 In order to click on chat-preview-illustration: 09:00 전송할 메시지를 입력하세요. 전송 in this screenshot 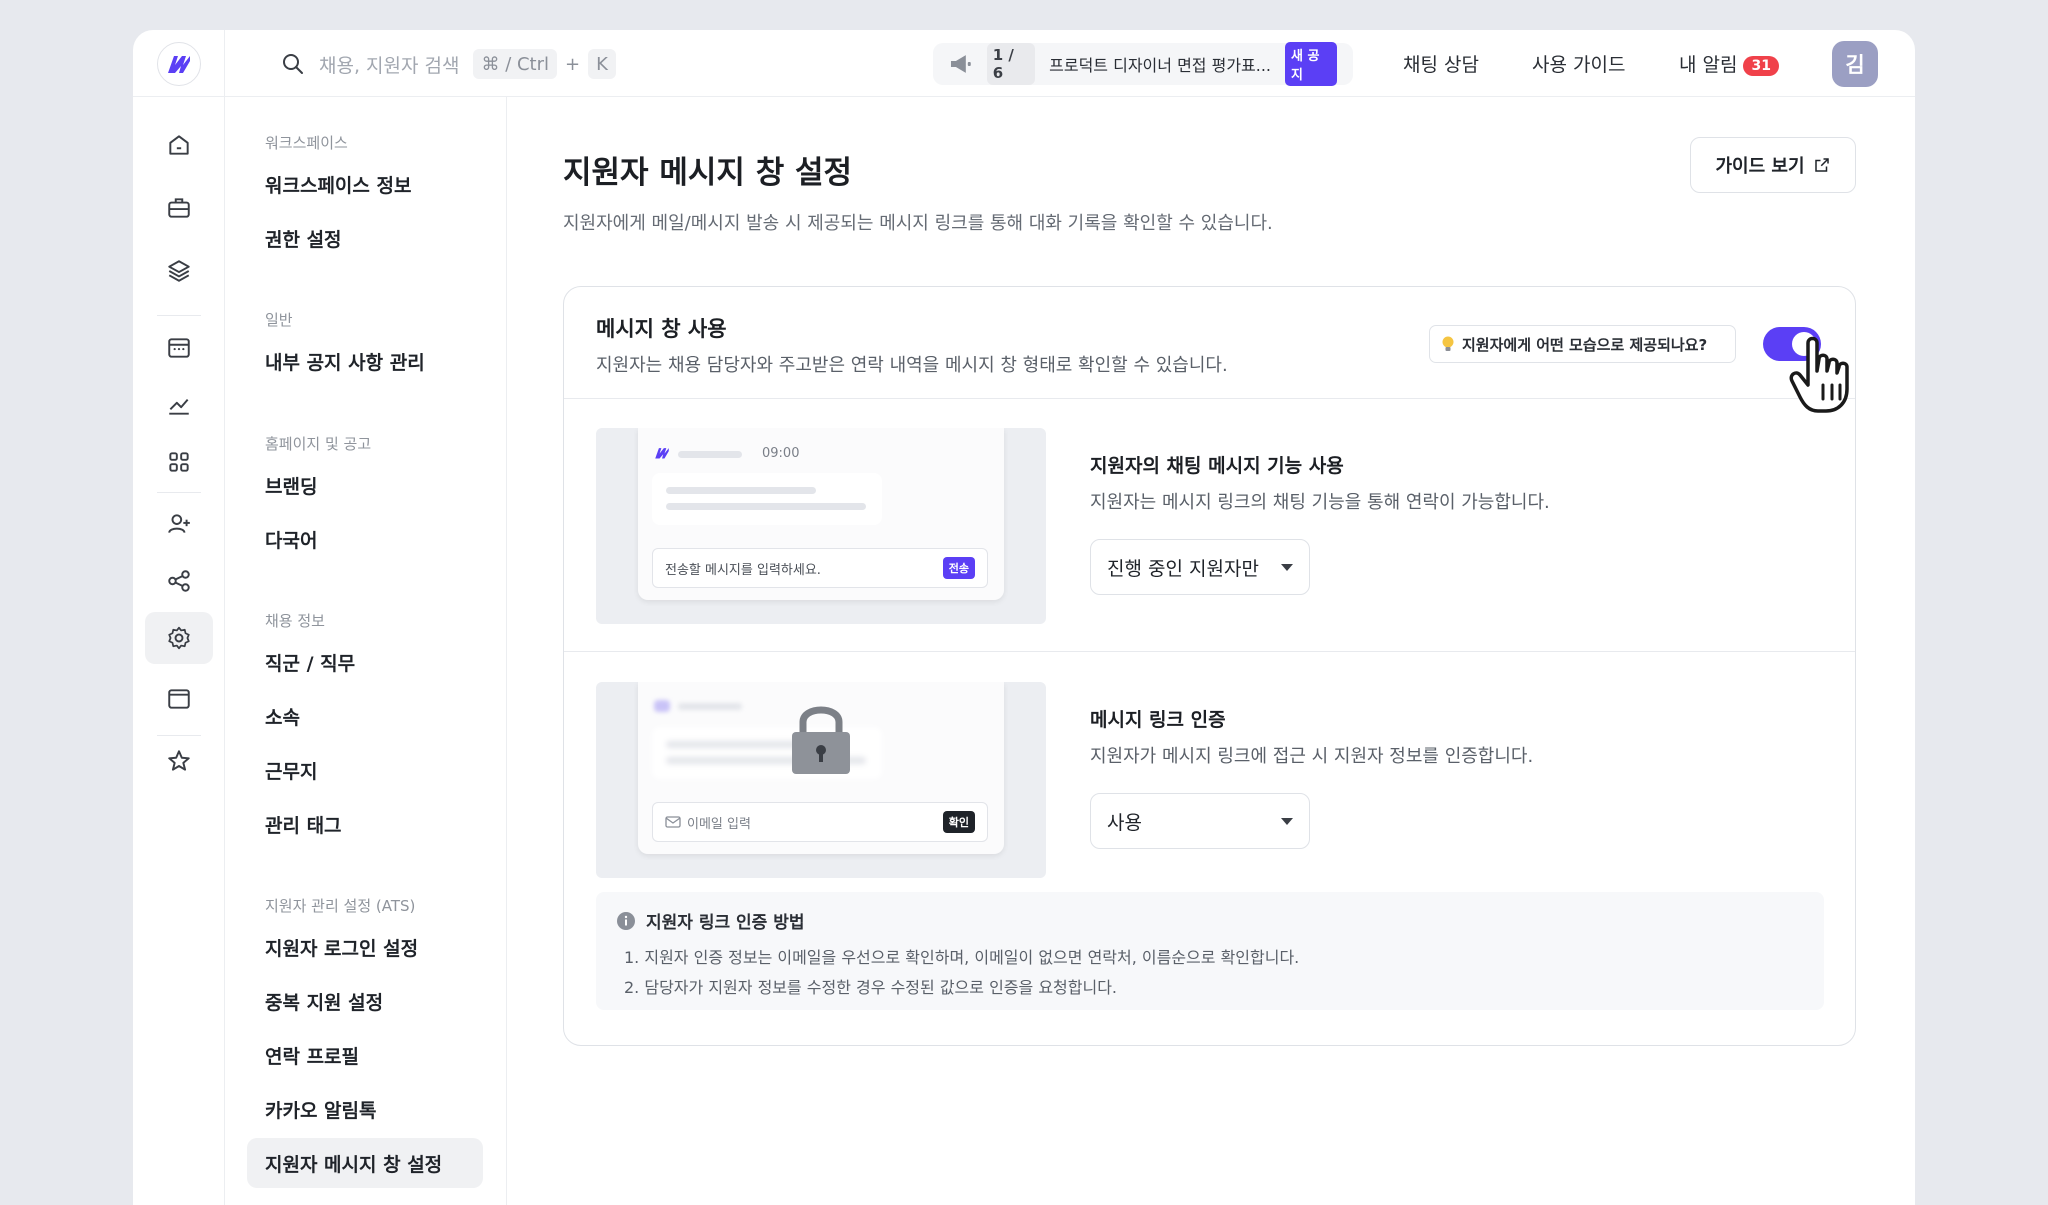, I will do `click(821, 526)`.